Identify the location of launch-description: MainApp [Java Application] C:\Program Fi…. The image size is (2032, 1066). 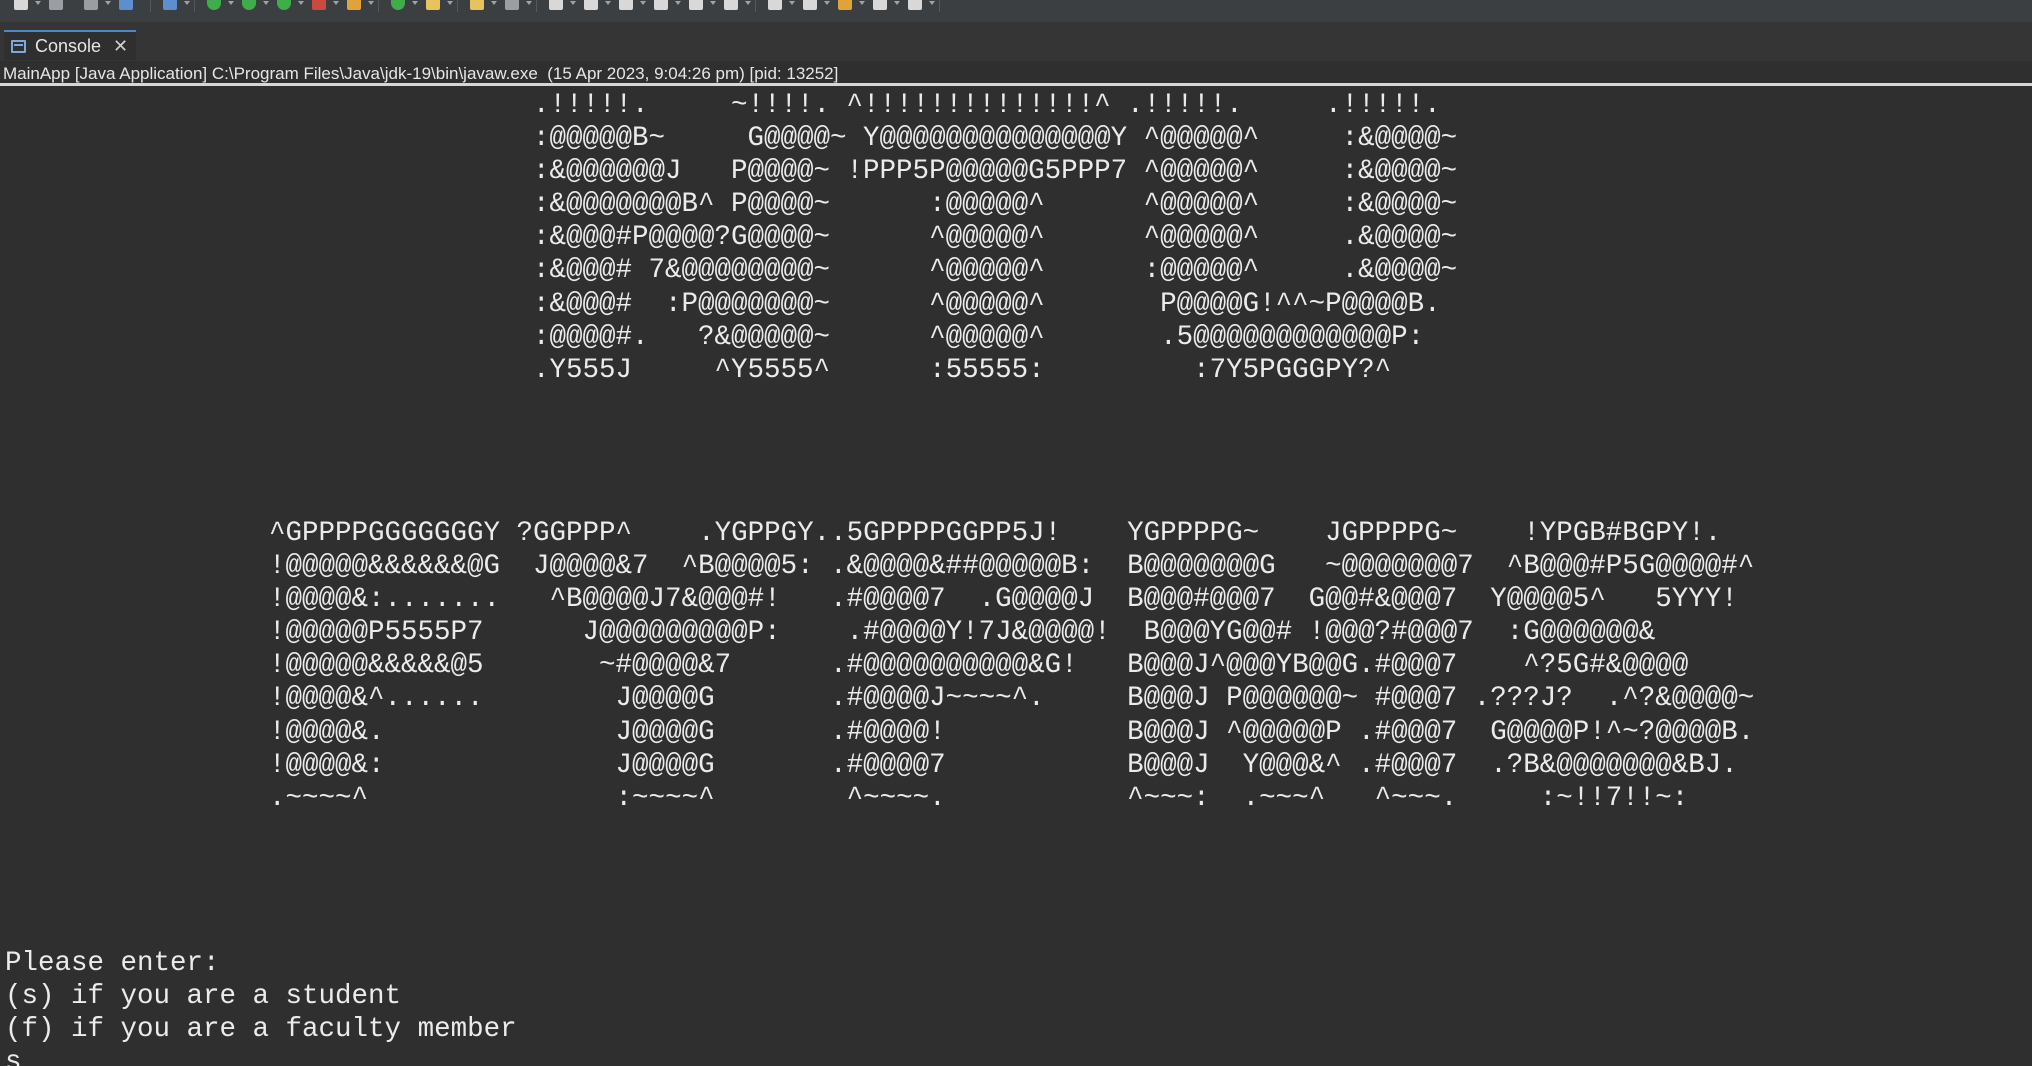
(1016, 73).